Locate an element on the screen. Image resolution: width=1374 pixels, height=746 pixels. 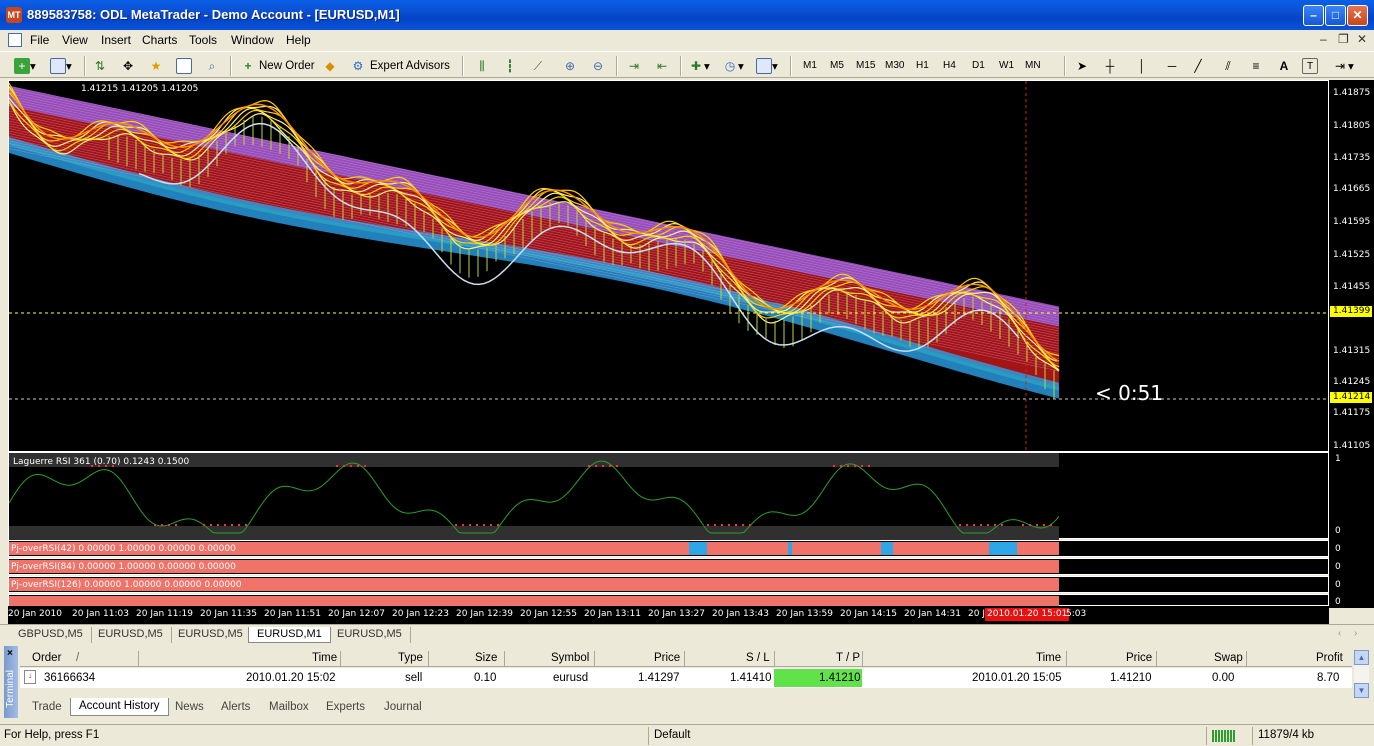
close-button: ✕ is located at coordinates (1357, 15).